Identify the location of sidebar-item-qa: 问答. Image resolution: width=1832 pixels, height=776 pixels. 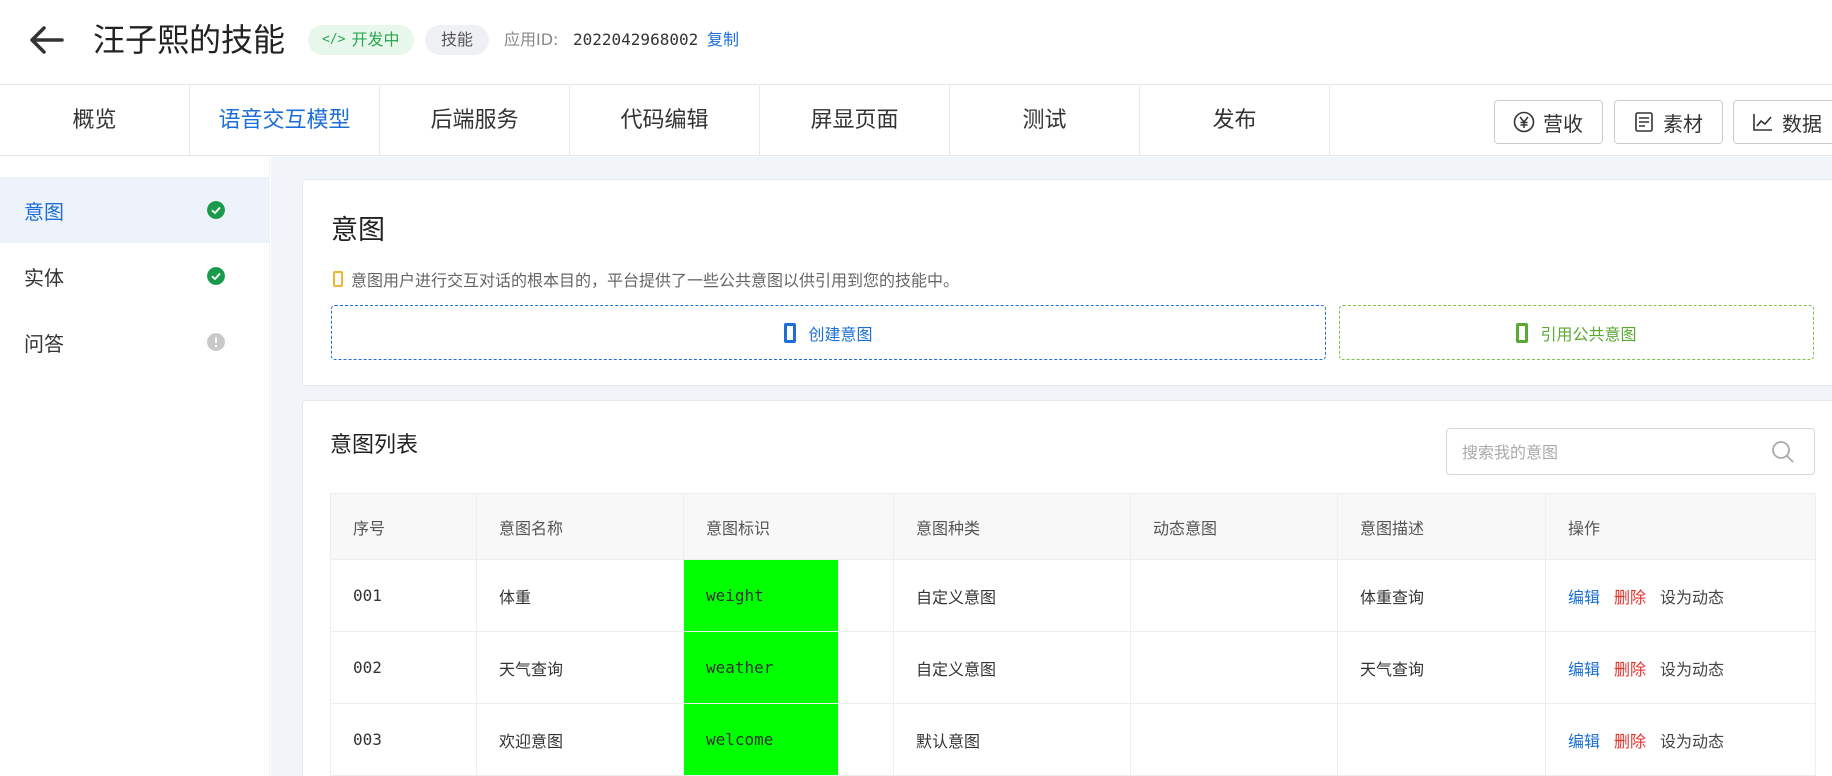
(135, 342).